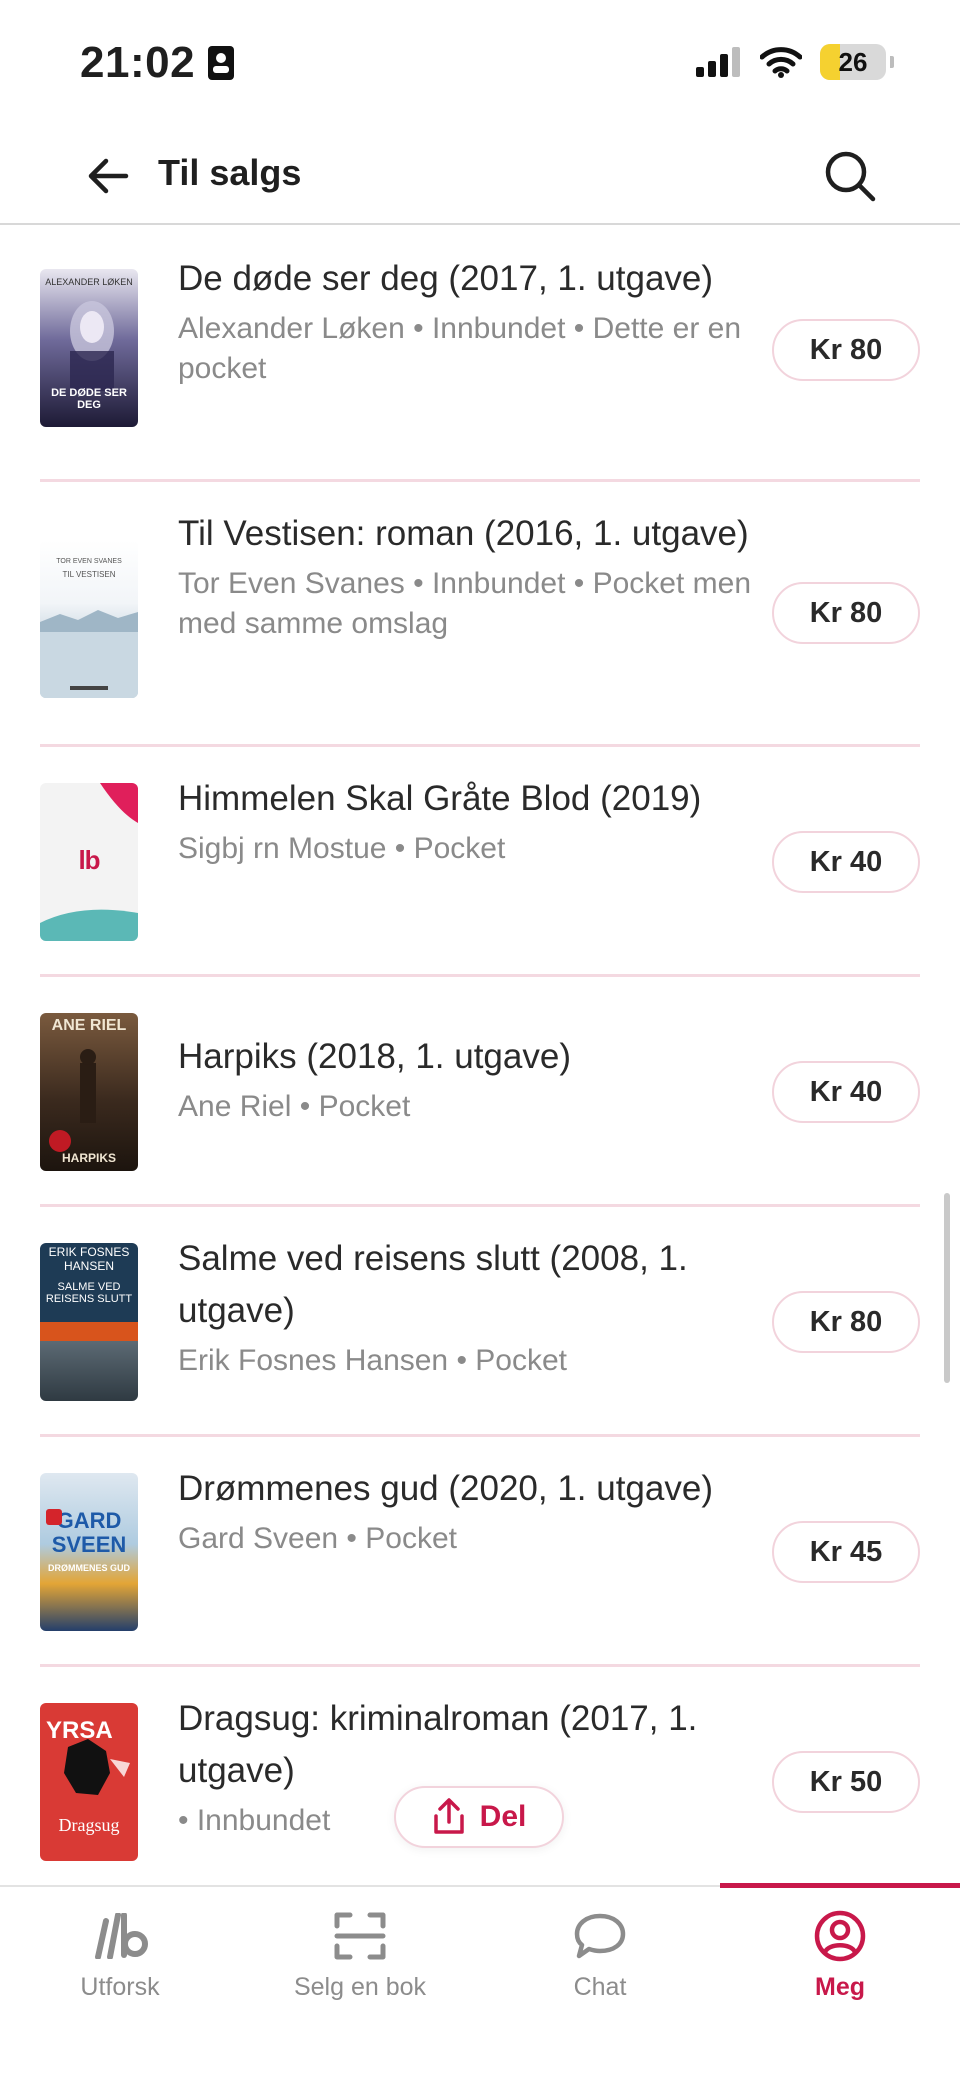  Describe the element at coordinates (89, 1259) in the screenshot. I see `cover-author: ERIK FOSNES HANSEN` at that location.